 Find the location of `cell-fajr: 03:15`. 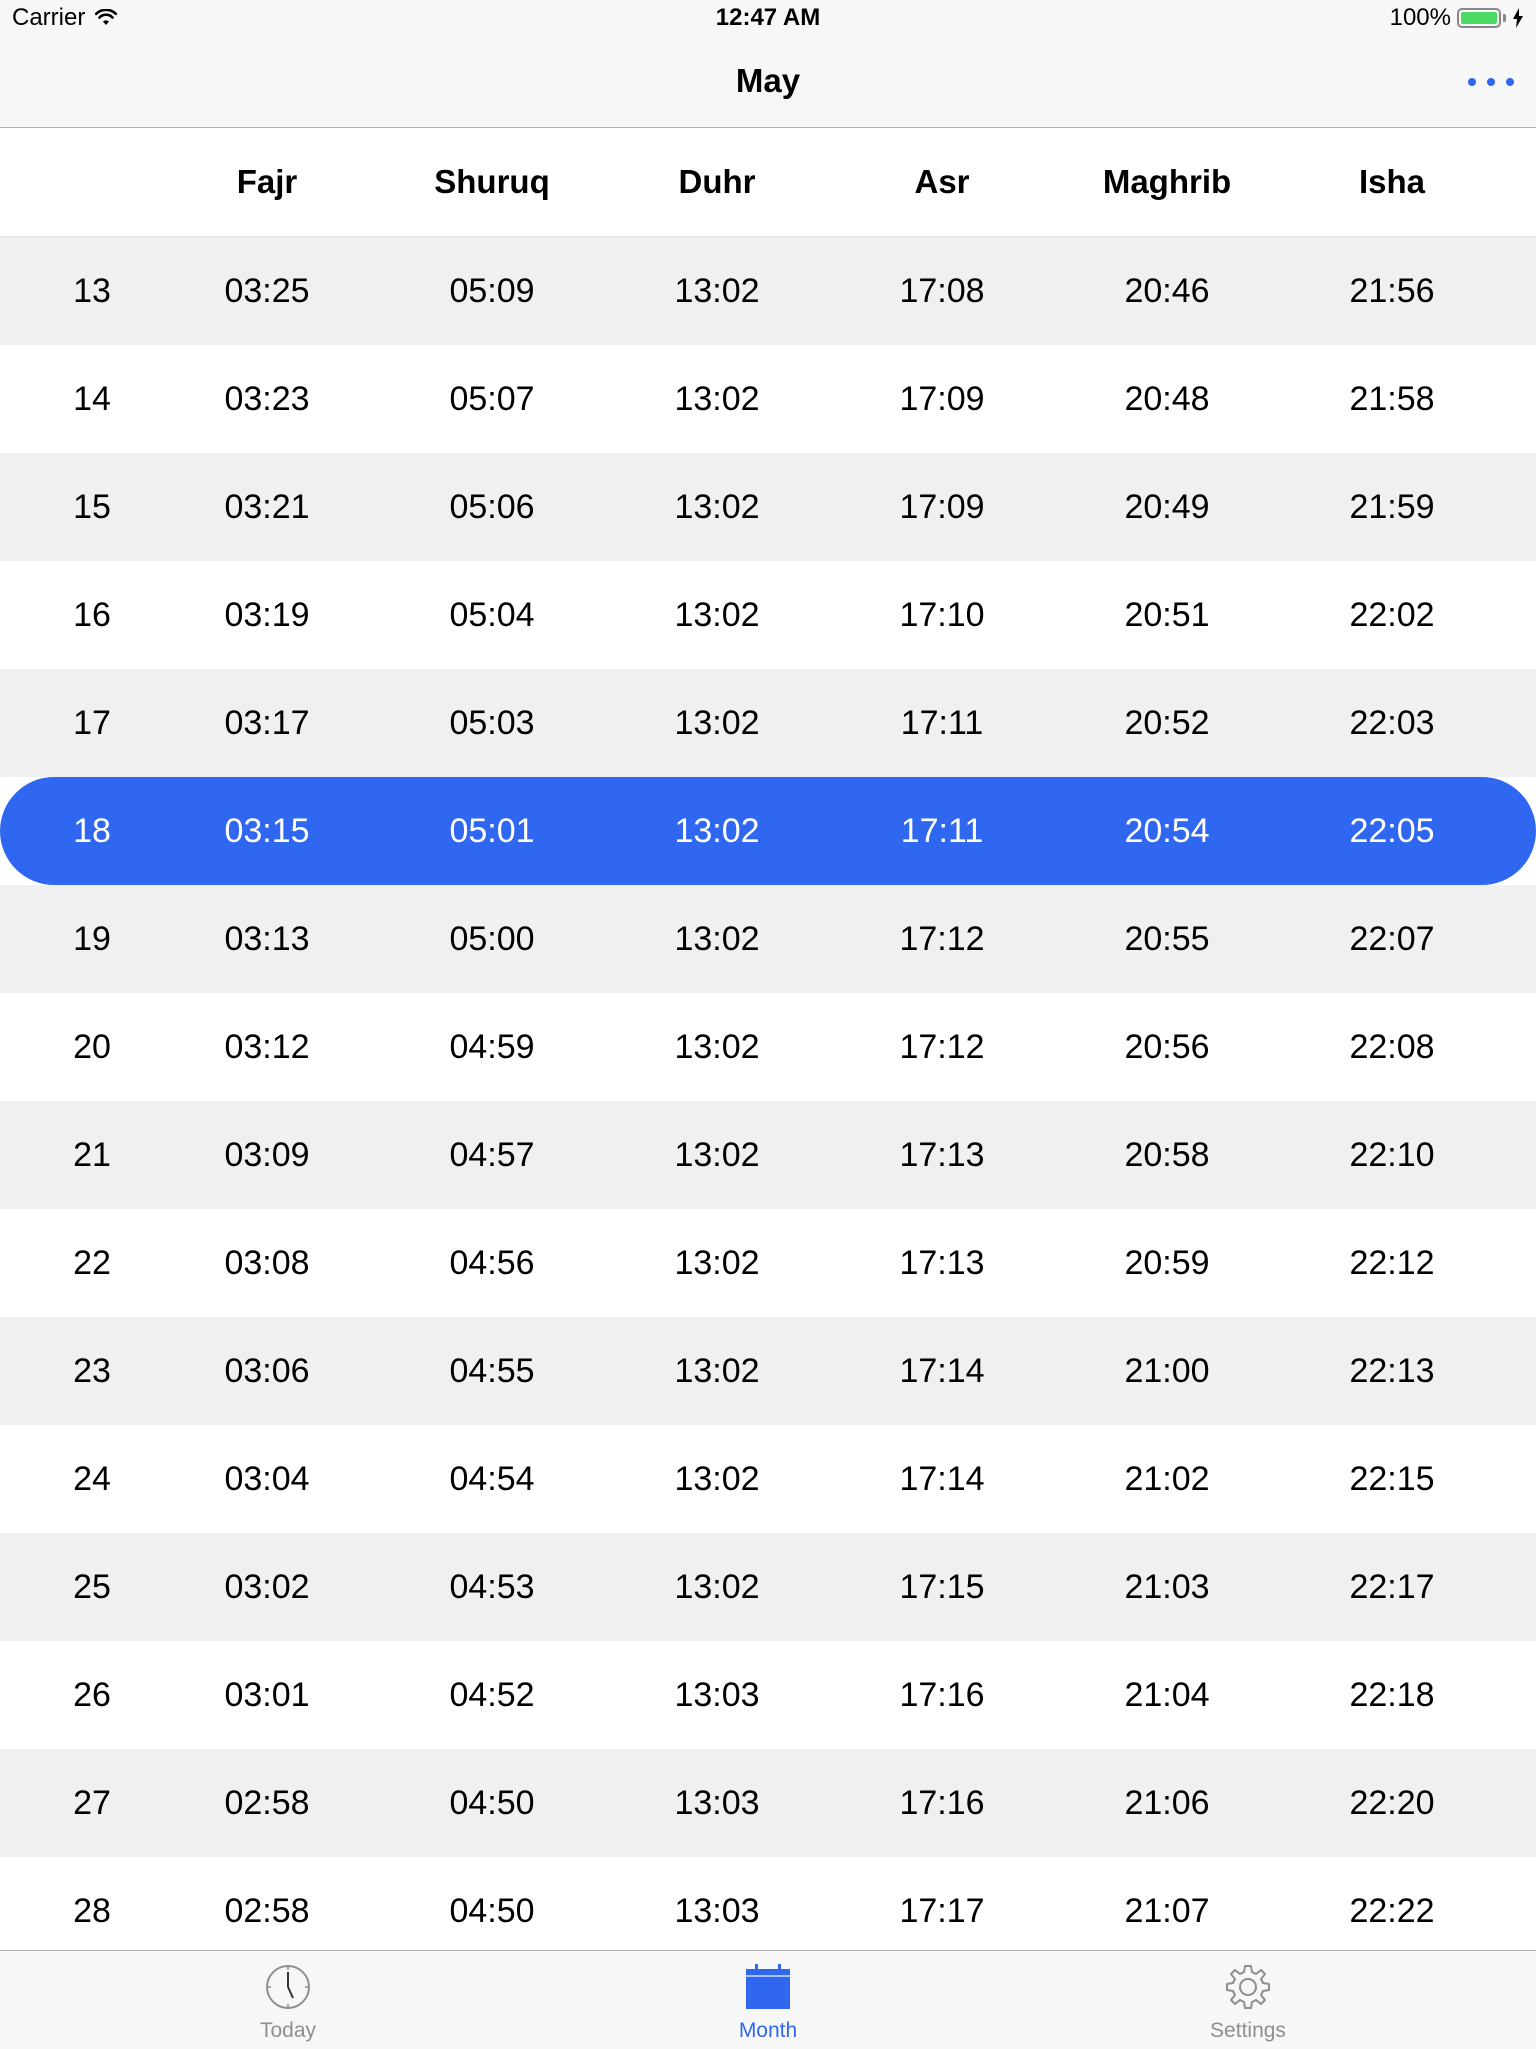

cell-fajr: 03:15 is located at coordinates (267, 831).